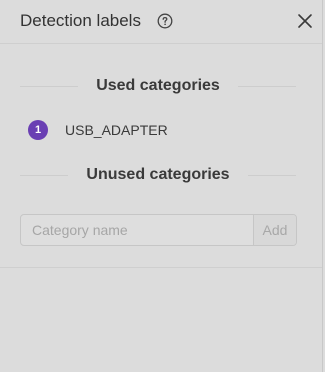  What do you see at coordinates (165, 21) in the screenshot?
I see `question-circle-icon` at bounding box center [165, 21].